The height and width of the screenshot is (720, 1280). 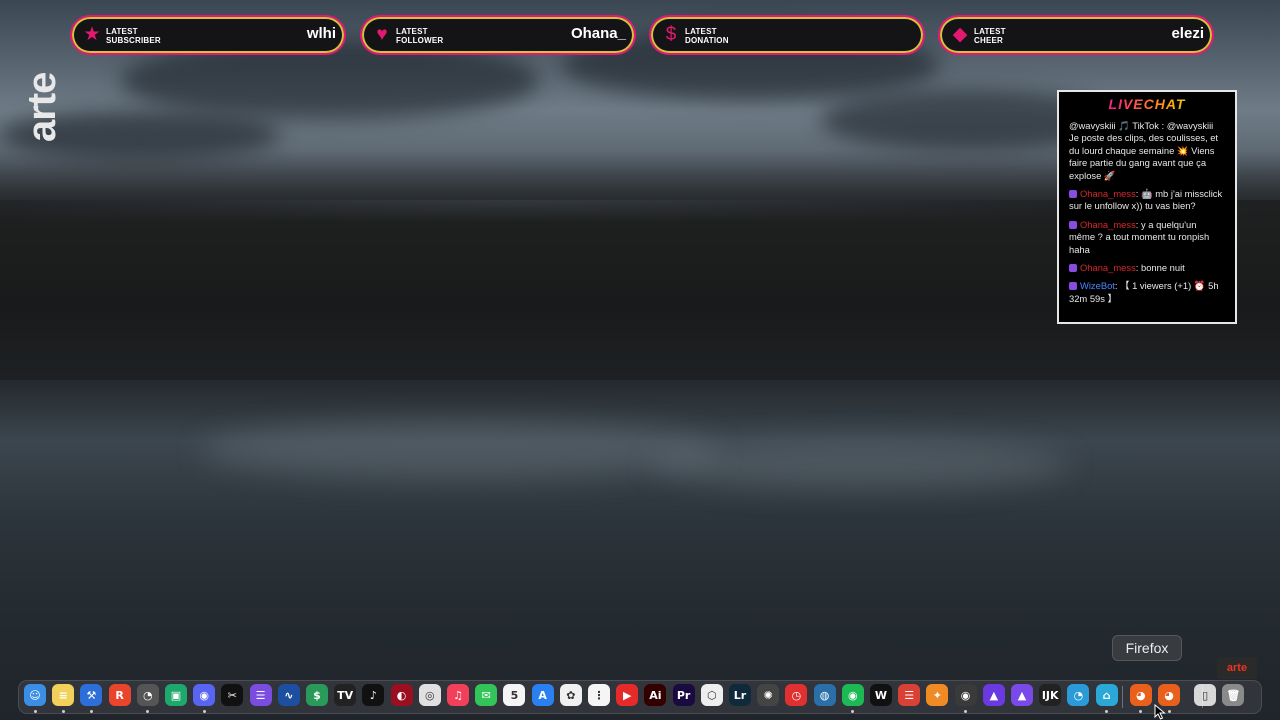 What do you see at coordinates (232, 695) in the screenshot?
I see `capcut-icon: ✂` at bounding box center [232, 695].